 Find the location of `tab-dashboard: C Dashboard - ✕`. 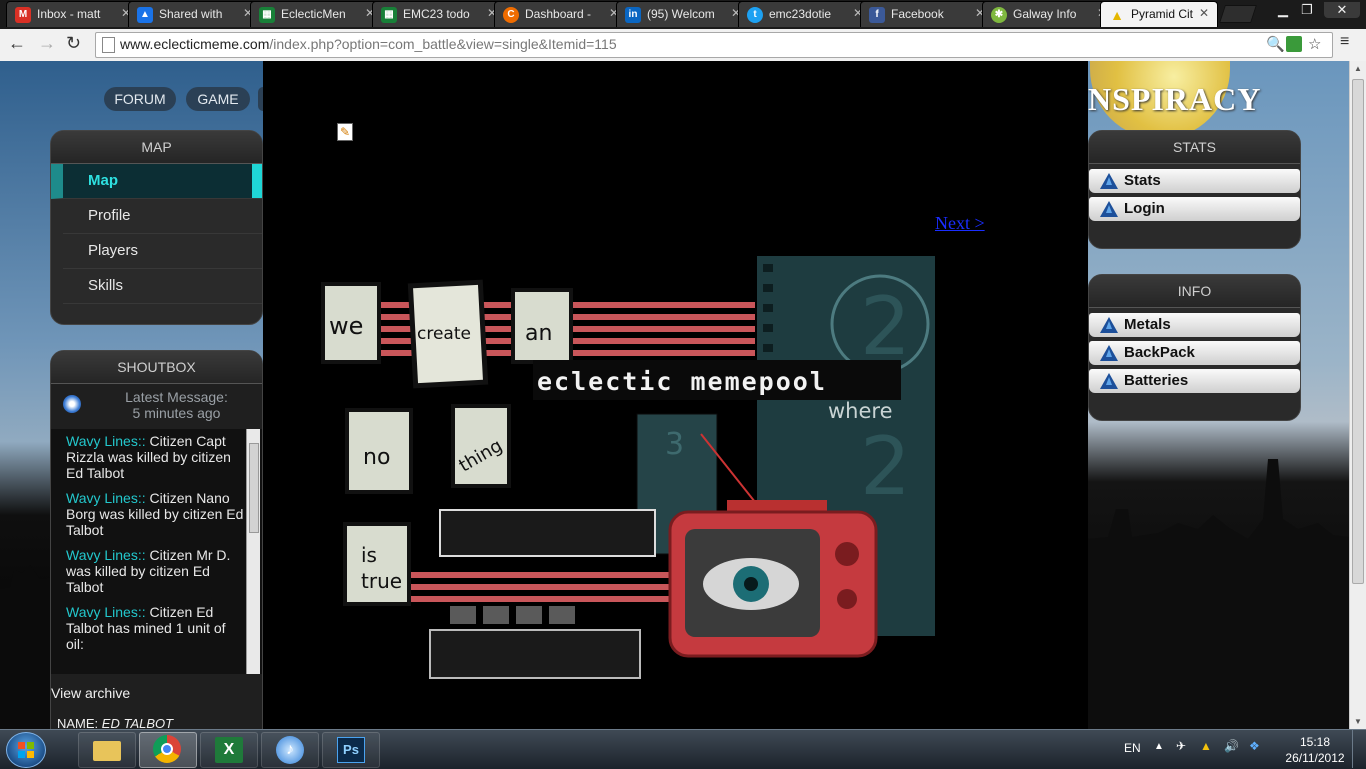

tab-dashboard: C Dashboard - ✕ is located at coordinates (561, 14).